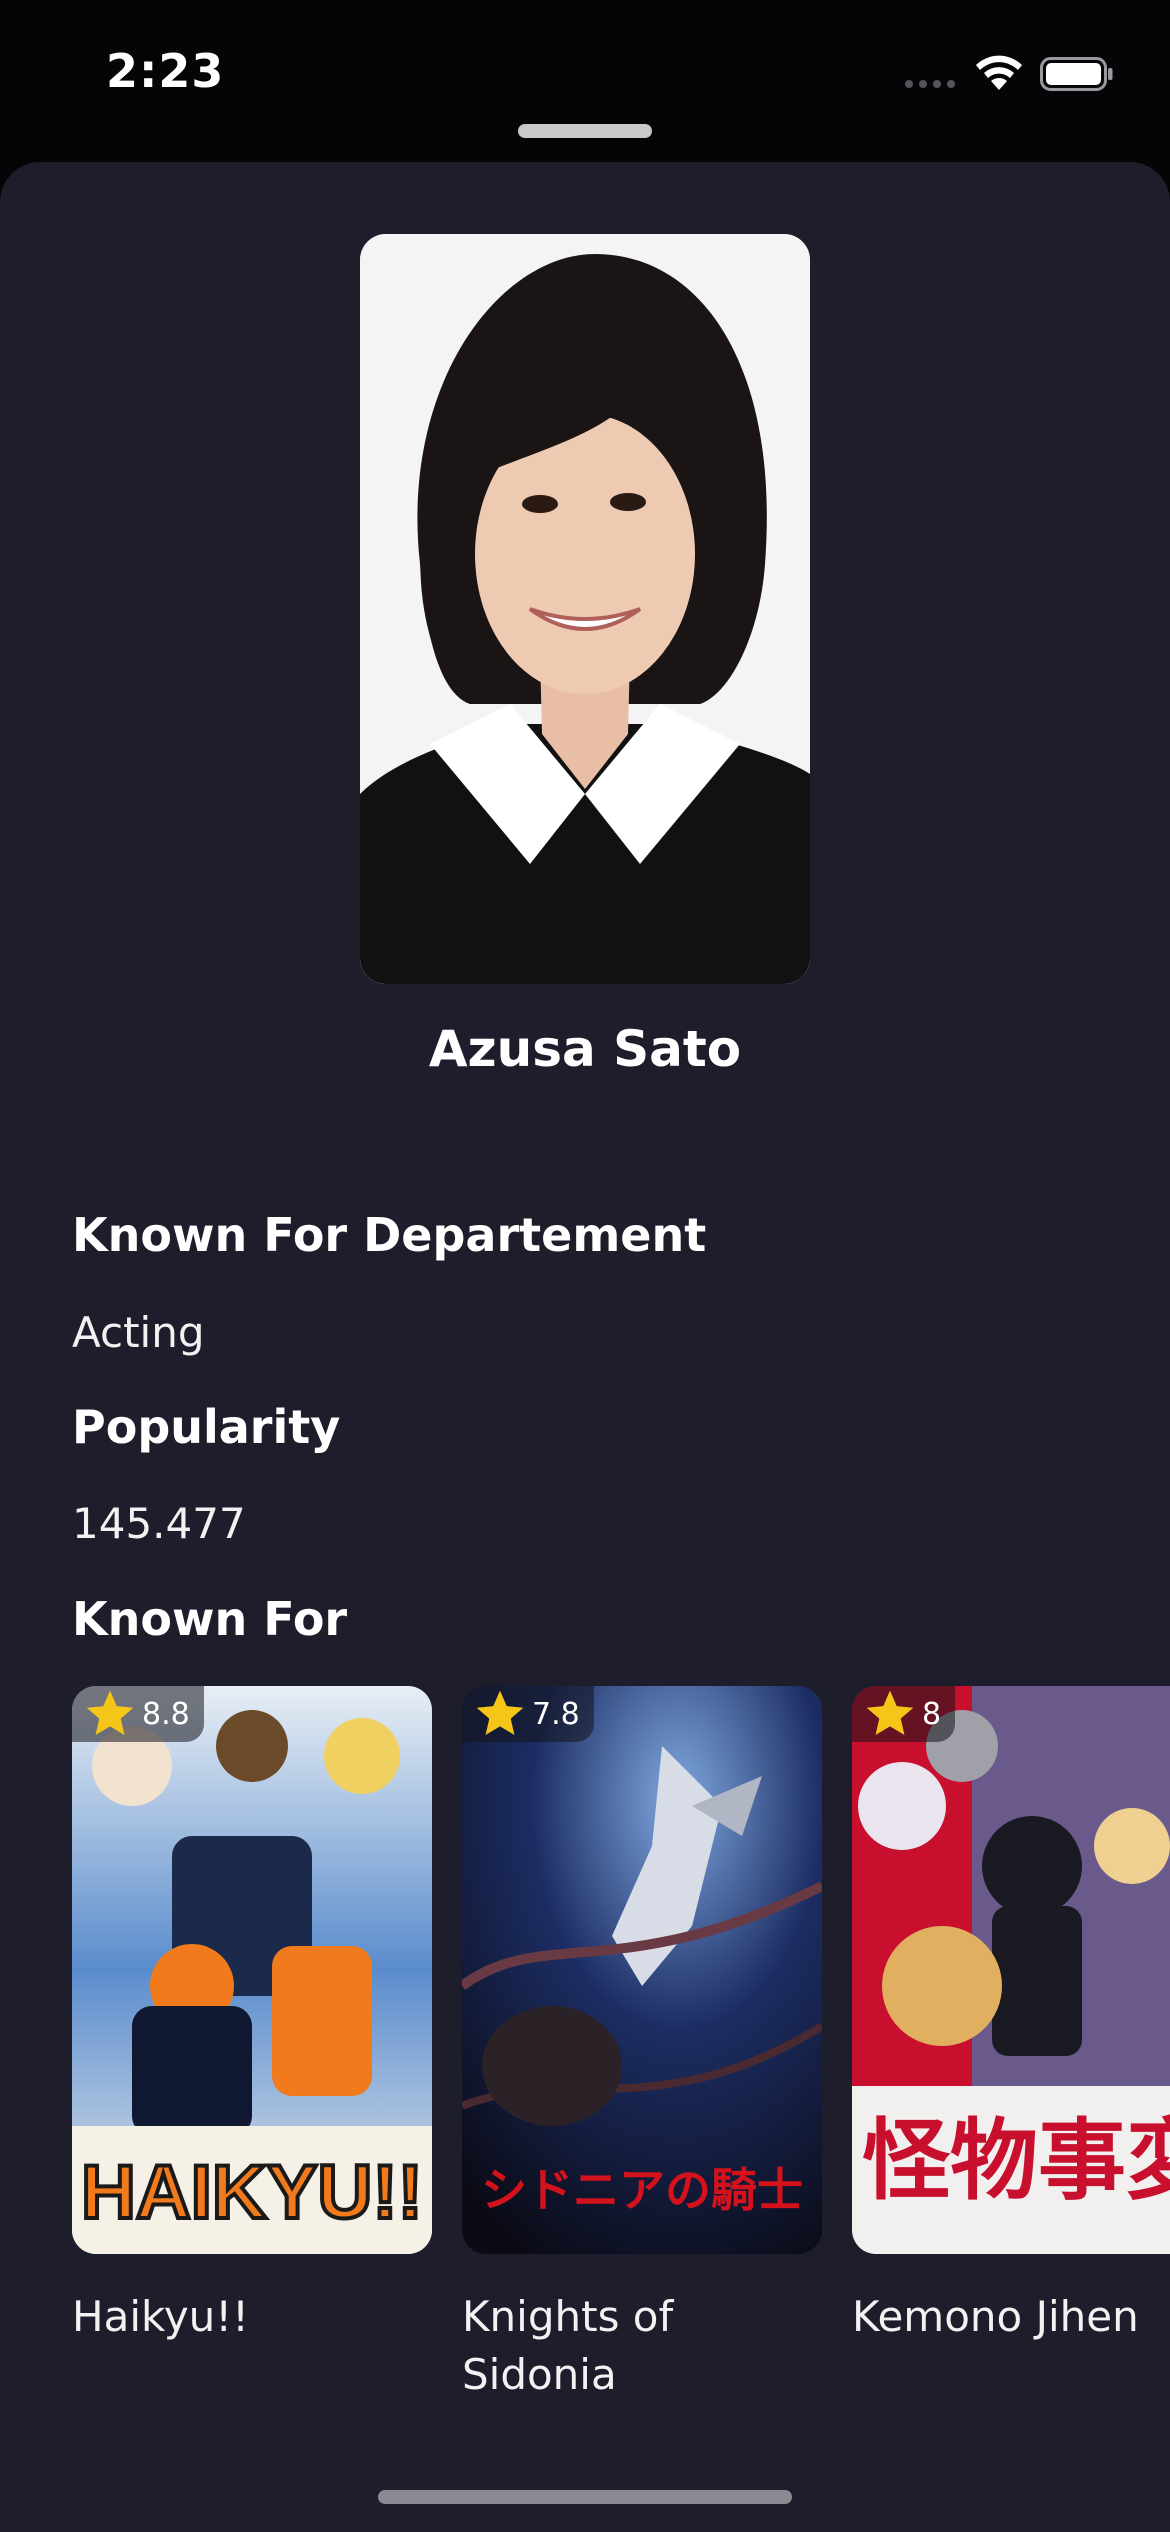  I want to click on cellular-signal-icon, so click(930, 84).